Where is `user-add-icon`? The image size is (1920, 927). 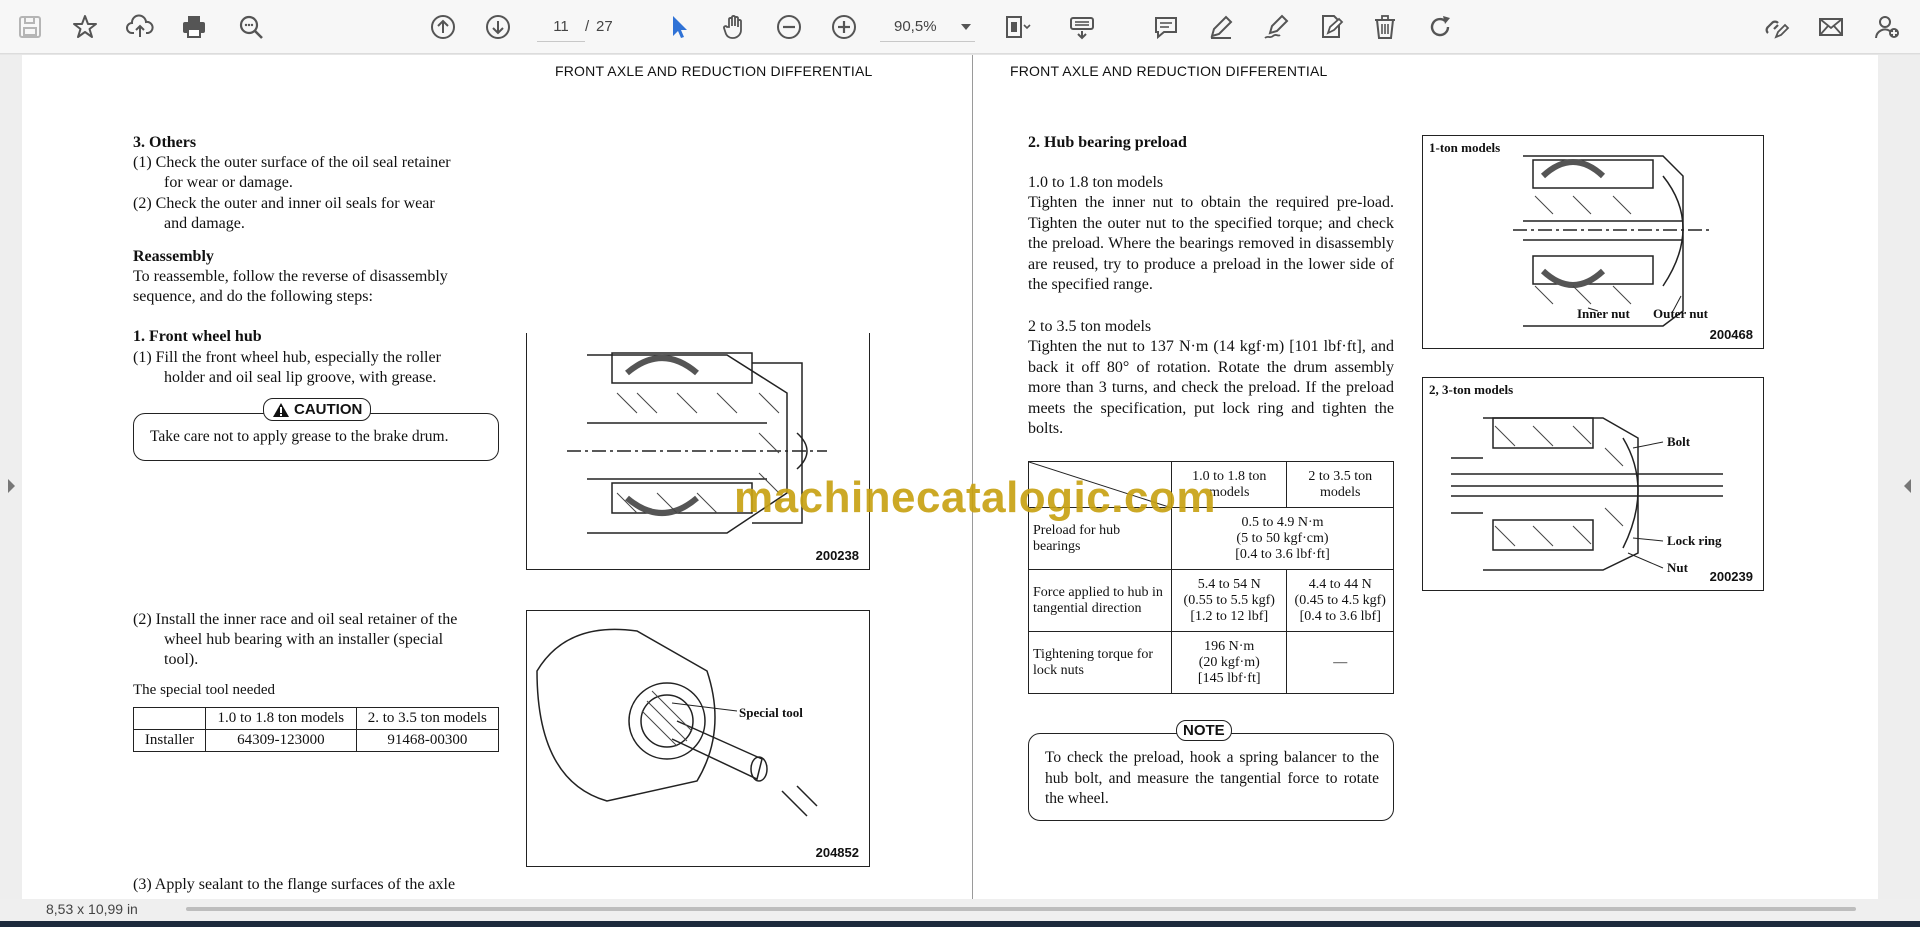
user-add-icon is located at coordinates (1887, 27).